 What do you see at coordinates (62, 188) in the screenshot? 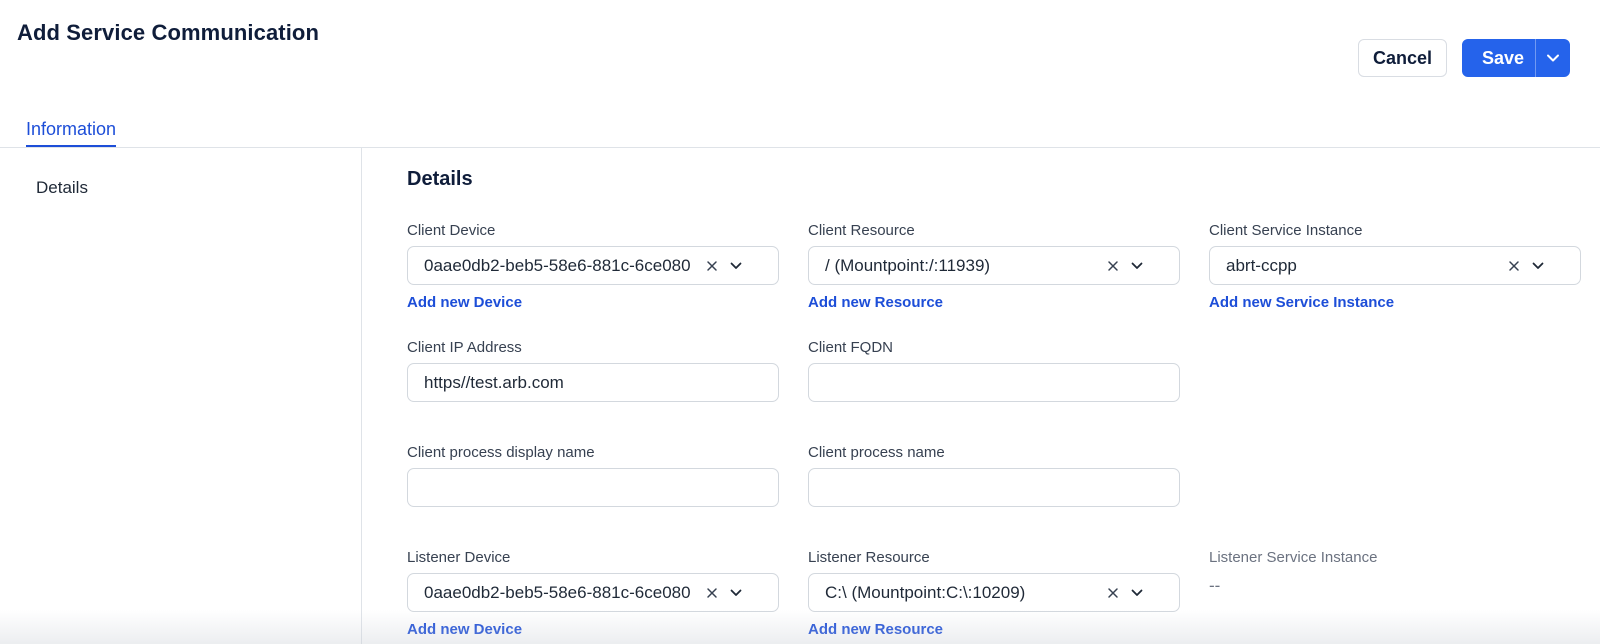
I see `sidebar-item-details: Details` at bounding box center [62, 188].